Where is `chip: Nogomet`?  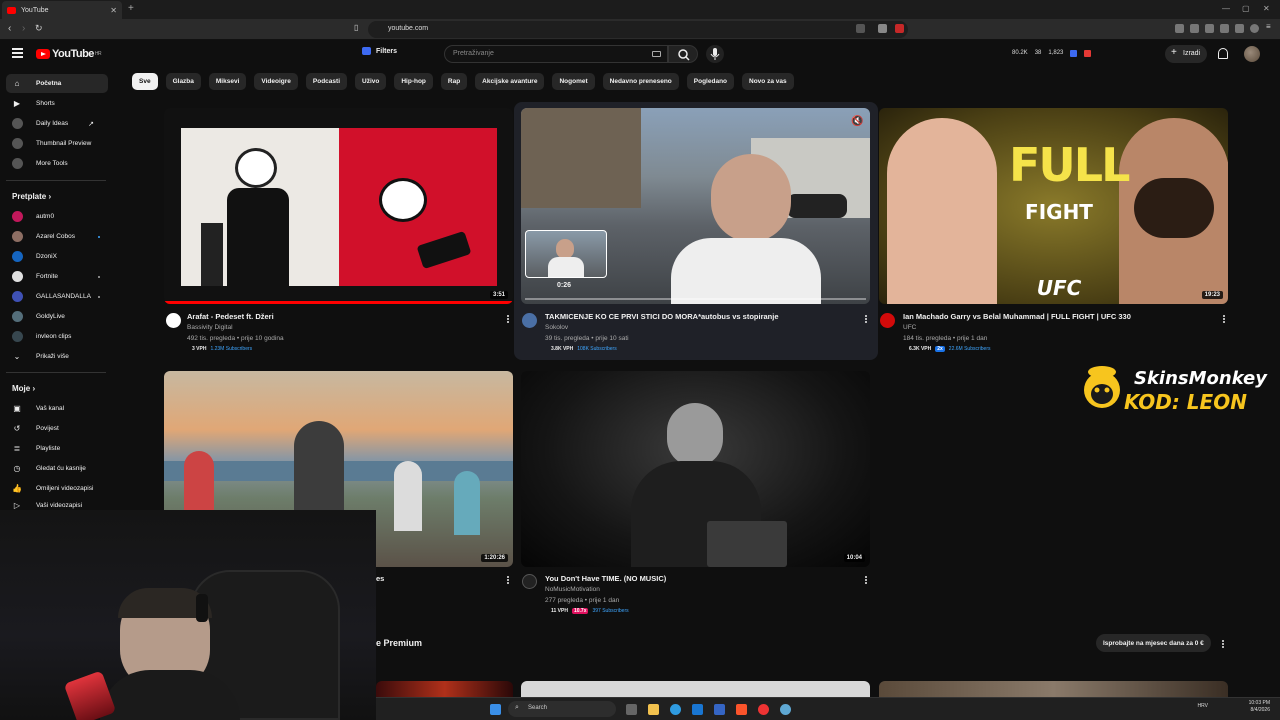
chip: Nogomet is located at coordinates (573, 81).